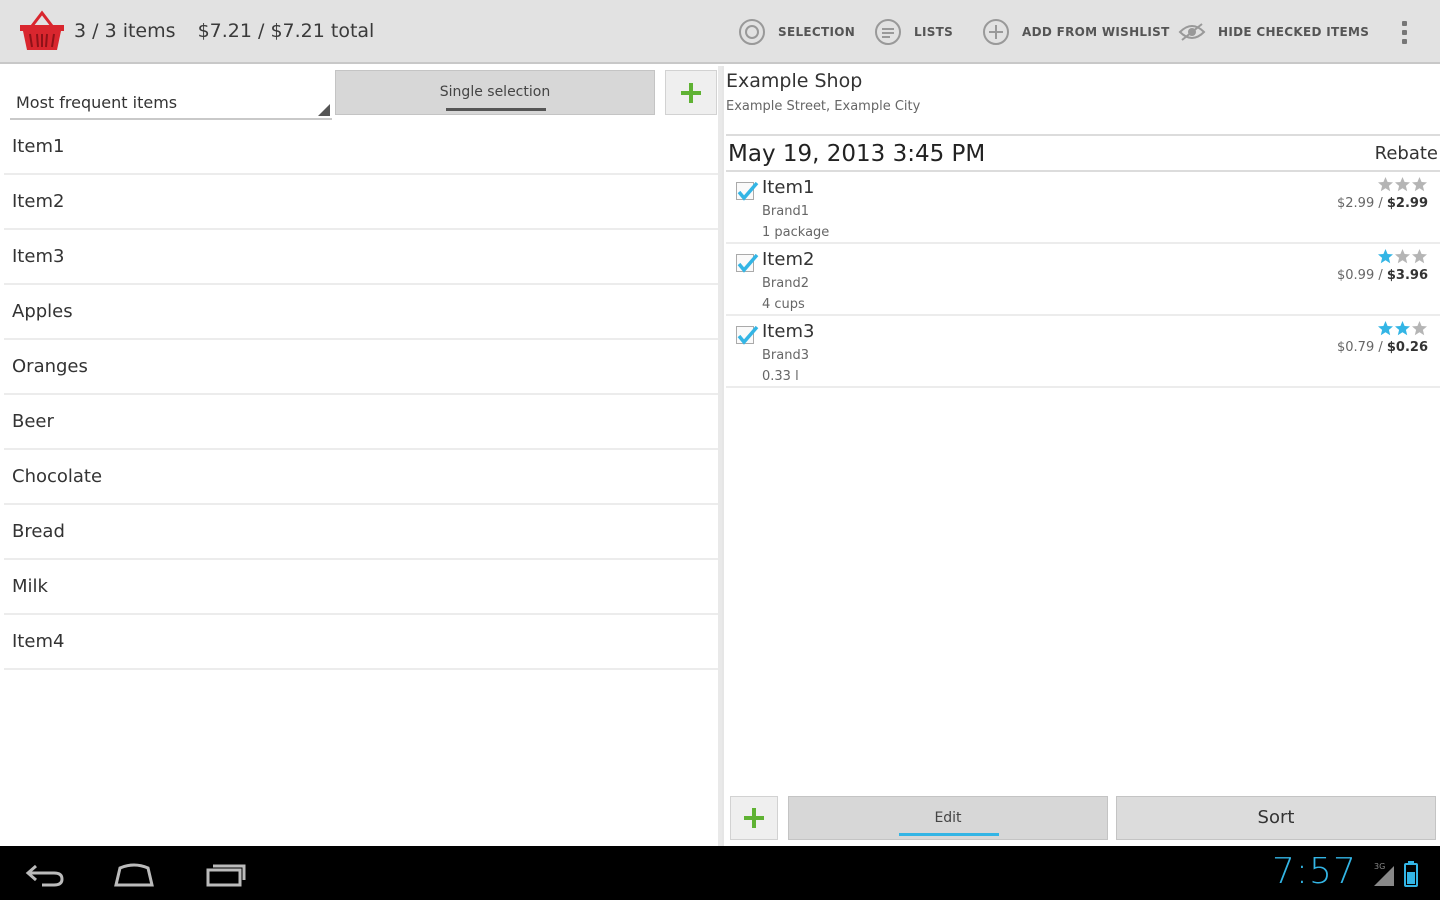 This screenshot has height=900, width=1440. I want to click on system-navigation-bar: 7:57 3G, so click(720, 873).